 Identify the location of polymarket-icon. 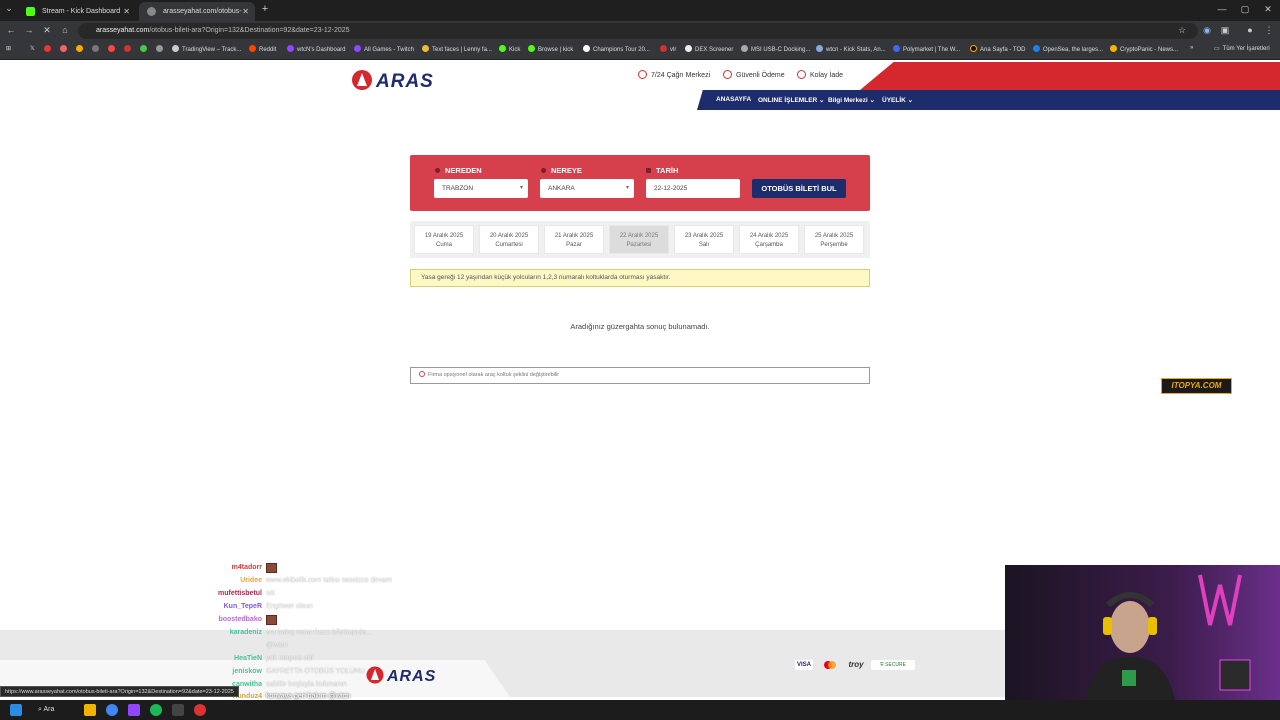
(896, 48).